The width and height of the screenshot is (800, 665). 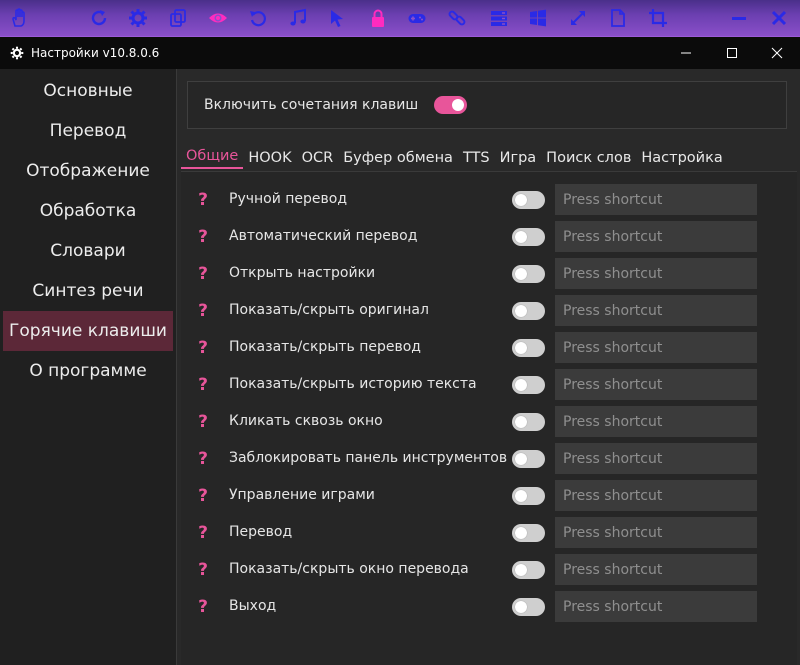 I want to click on shortcut-label: Открыть настройки, so click(x=302, y=273).